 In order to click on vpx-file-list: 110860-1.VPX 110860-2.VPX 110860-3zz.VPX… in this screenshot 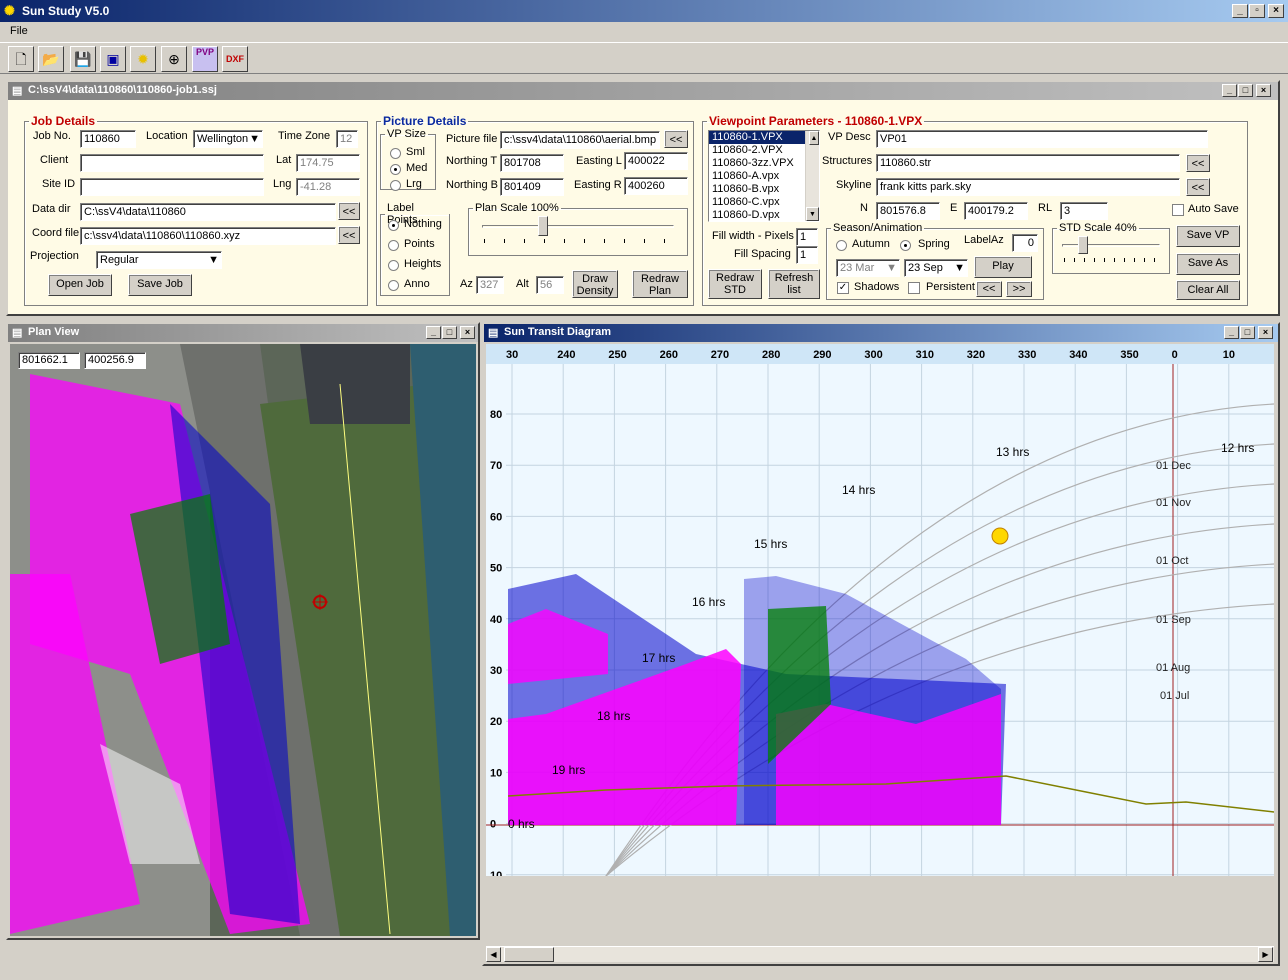, I will do `click(764, 176)`.